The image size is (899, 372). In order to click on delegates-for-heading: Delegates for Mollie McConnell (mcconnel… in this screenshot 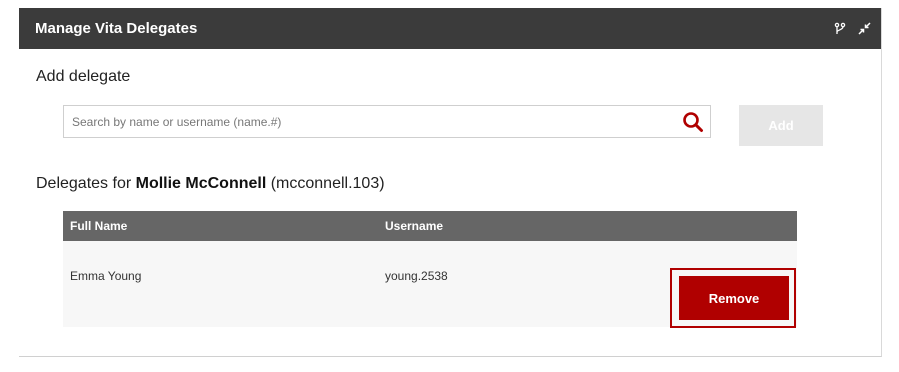, I will do `click(210, 184)`.